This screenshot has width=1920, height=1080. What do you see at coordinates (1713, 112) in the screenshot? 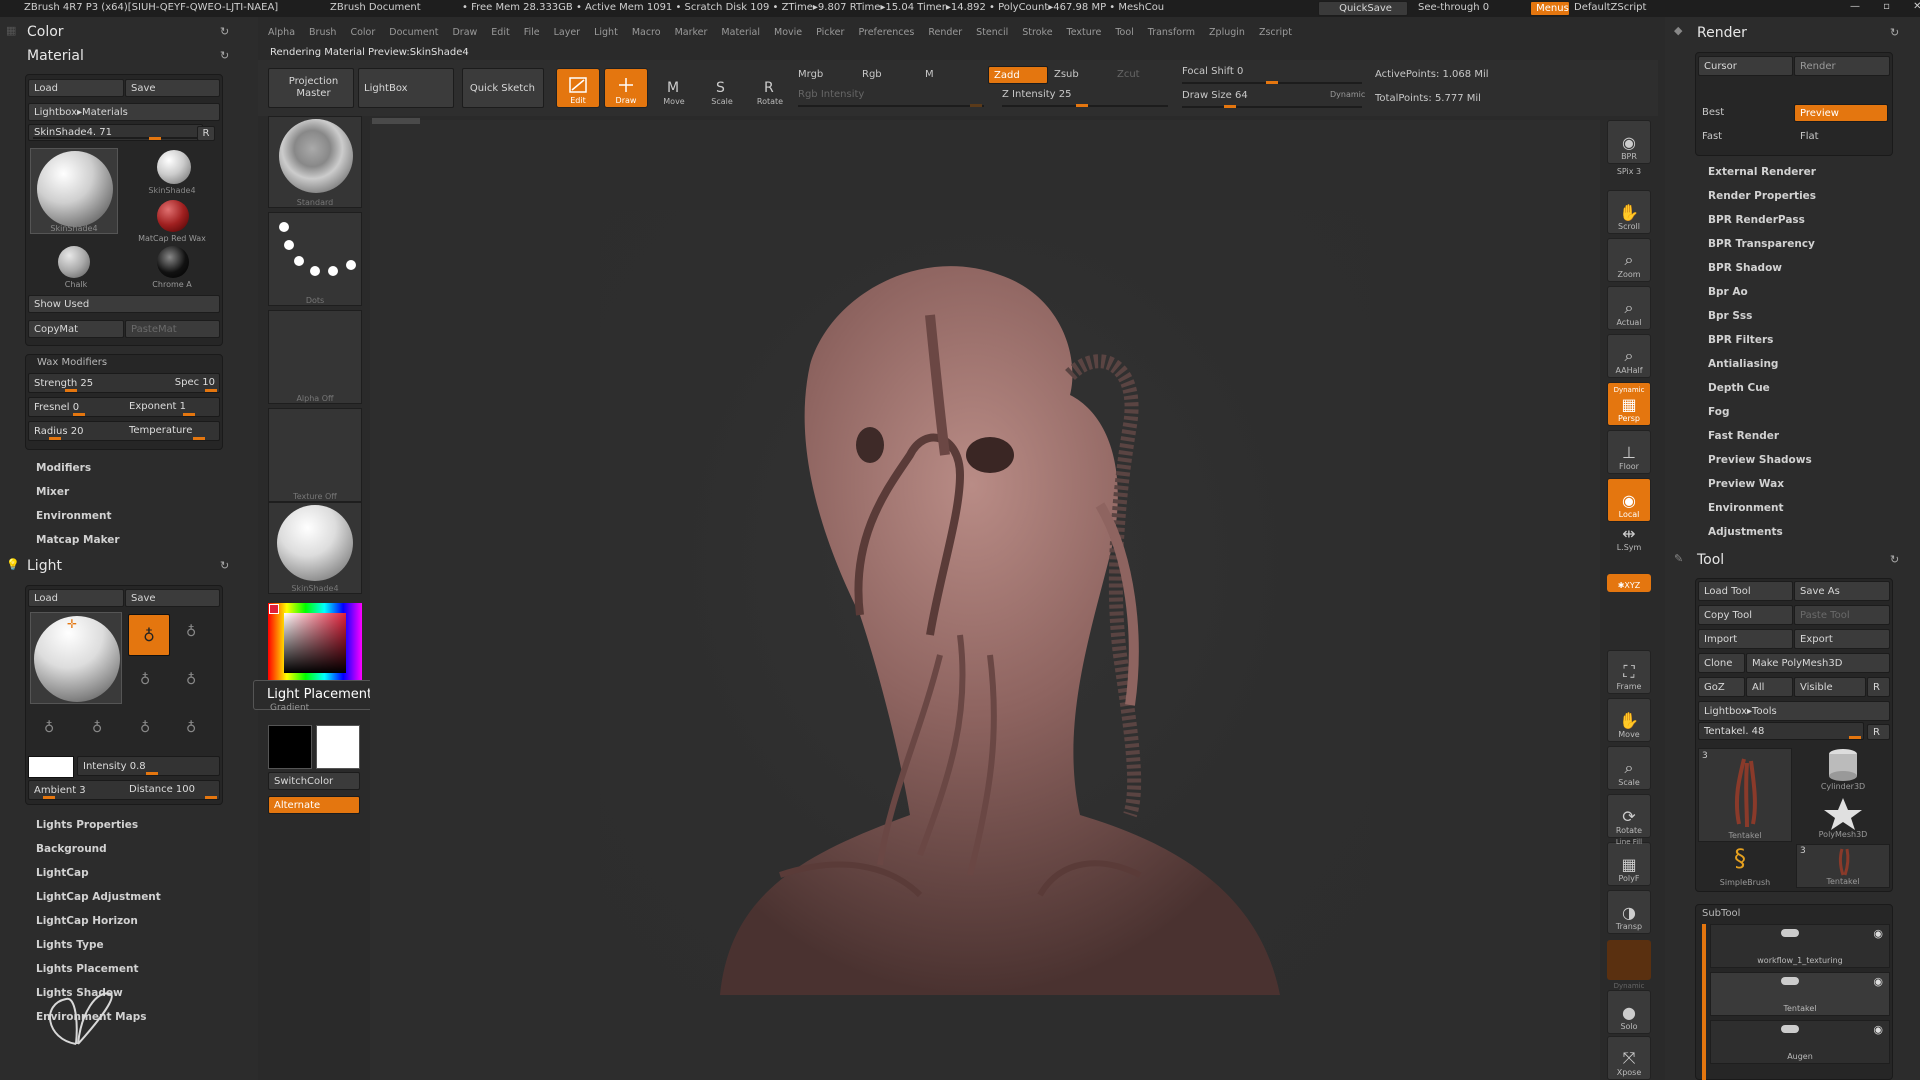
I see `best-button: Best` at bounding box center [1713, 112].